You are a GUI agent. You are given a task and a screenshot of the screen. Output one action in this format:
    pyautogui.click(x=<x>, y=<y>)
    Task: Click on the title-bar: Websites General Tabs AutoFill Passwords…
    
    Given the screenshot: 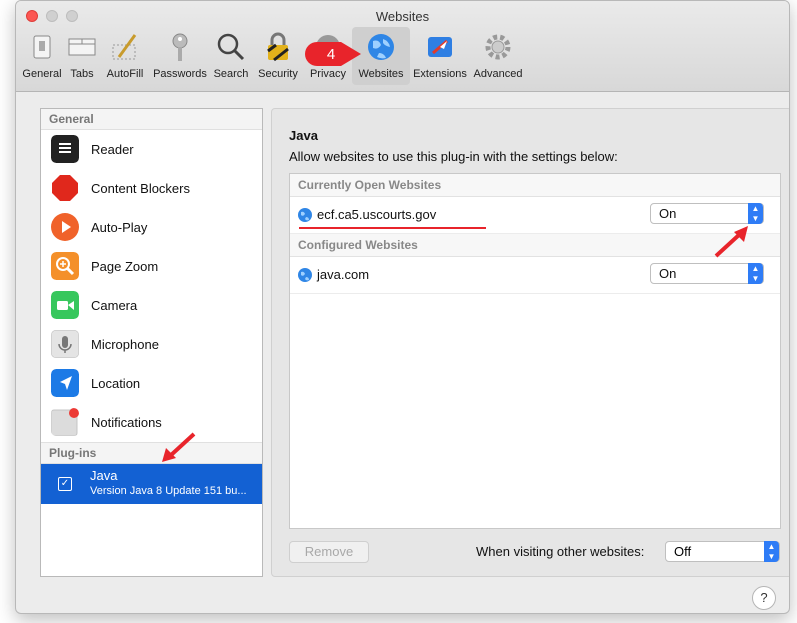 What is the action you would take?
    pyautogui.click(x=402, y=46)
    